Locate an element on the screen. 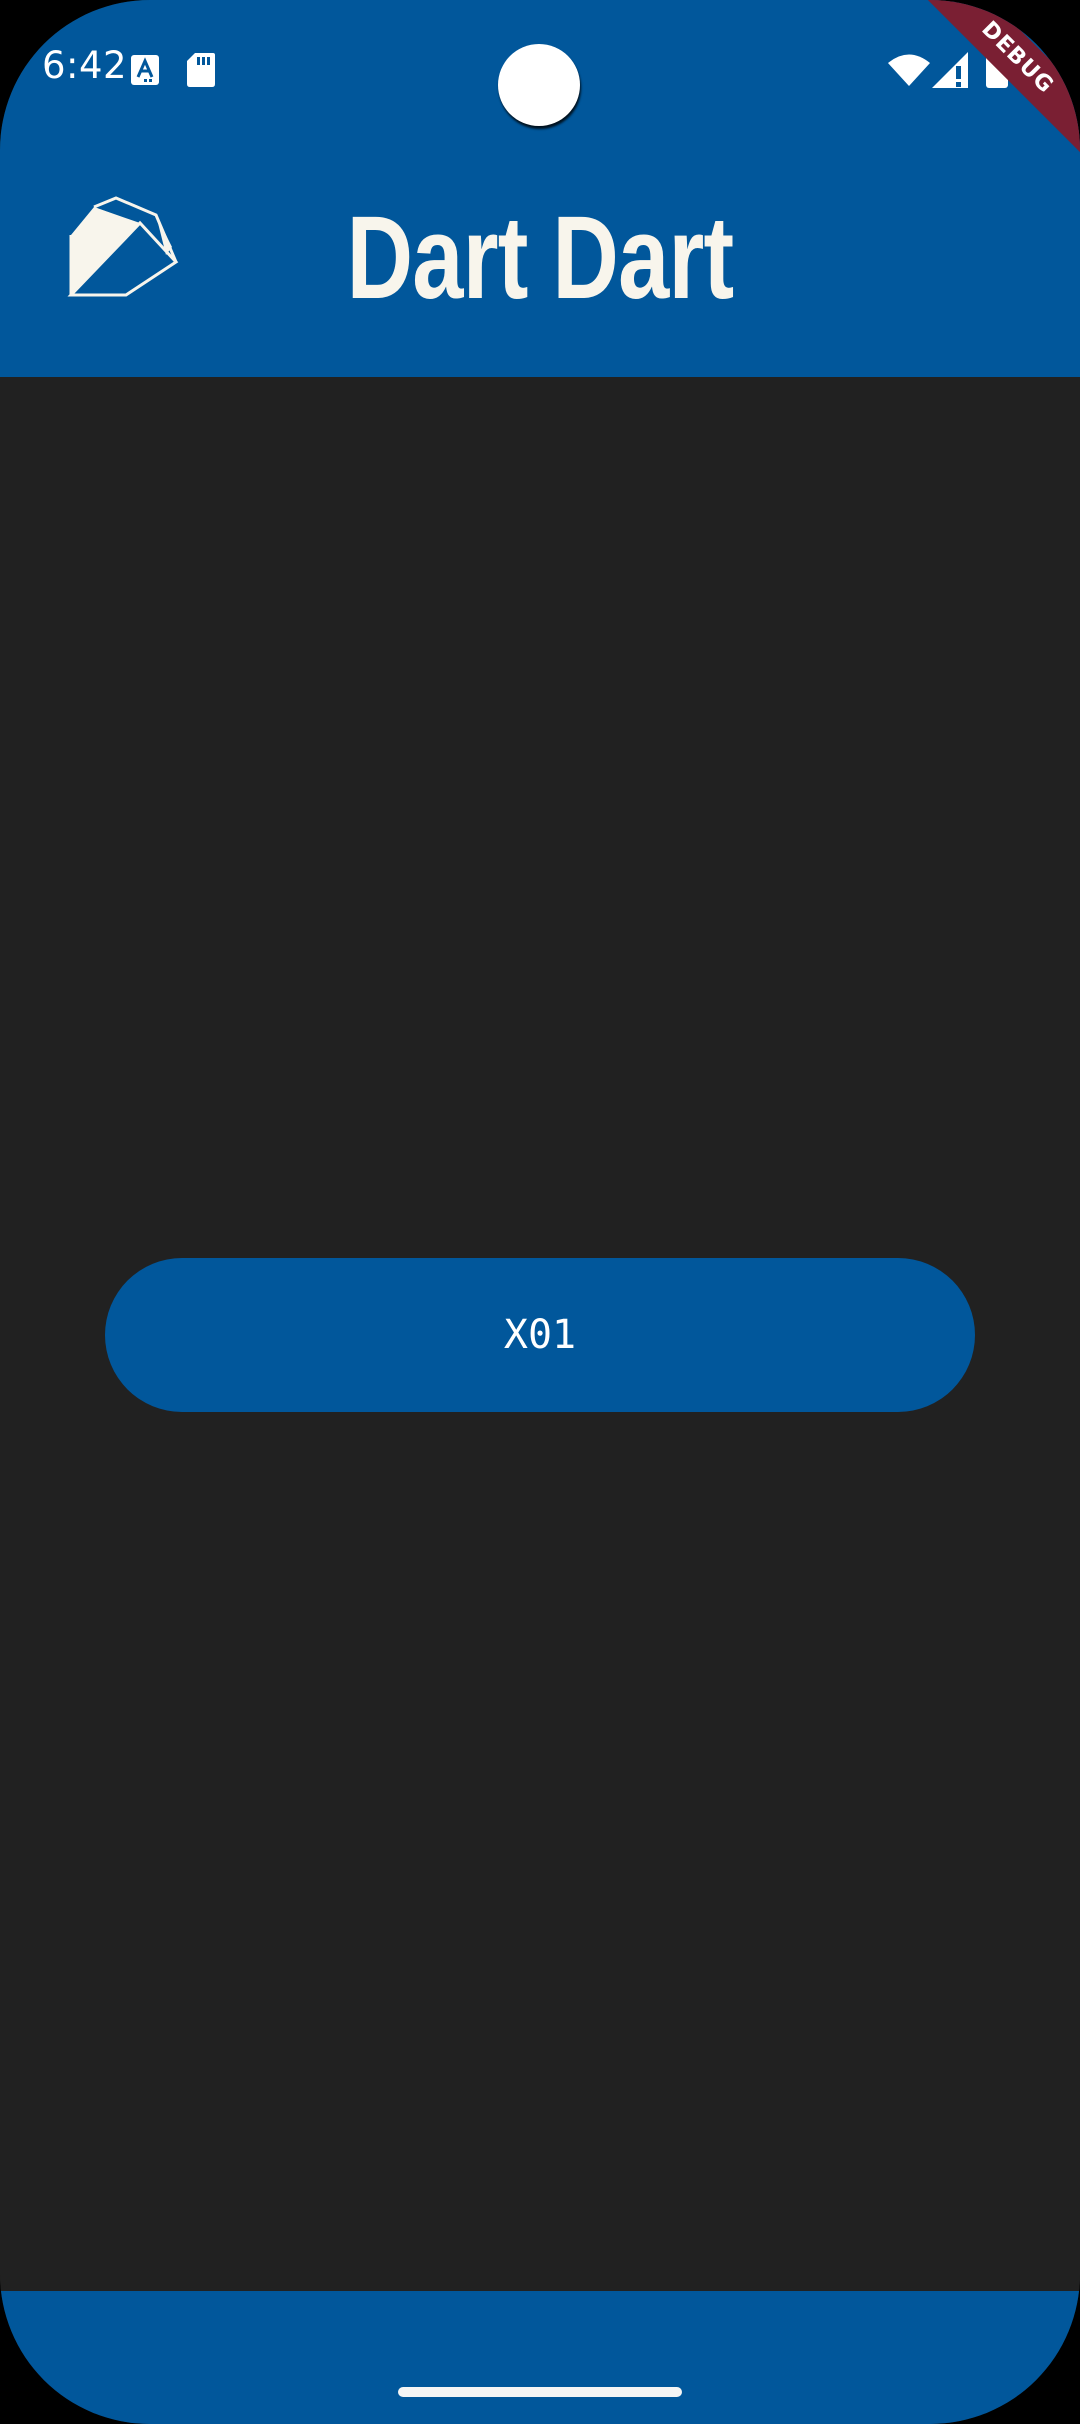 The image size is (1080, 2424). navigation-bar is located at coordinates (540, 2357).